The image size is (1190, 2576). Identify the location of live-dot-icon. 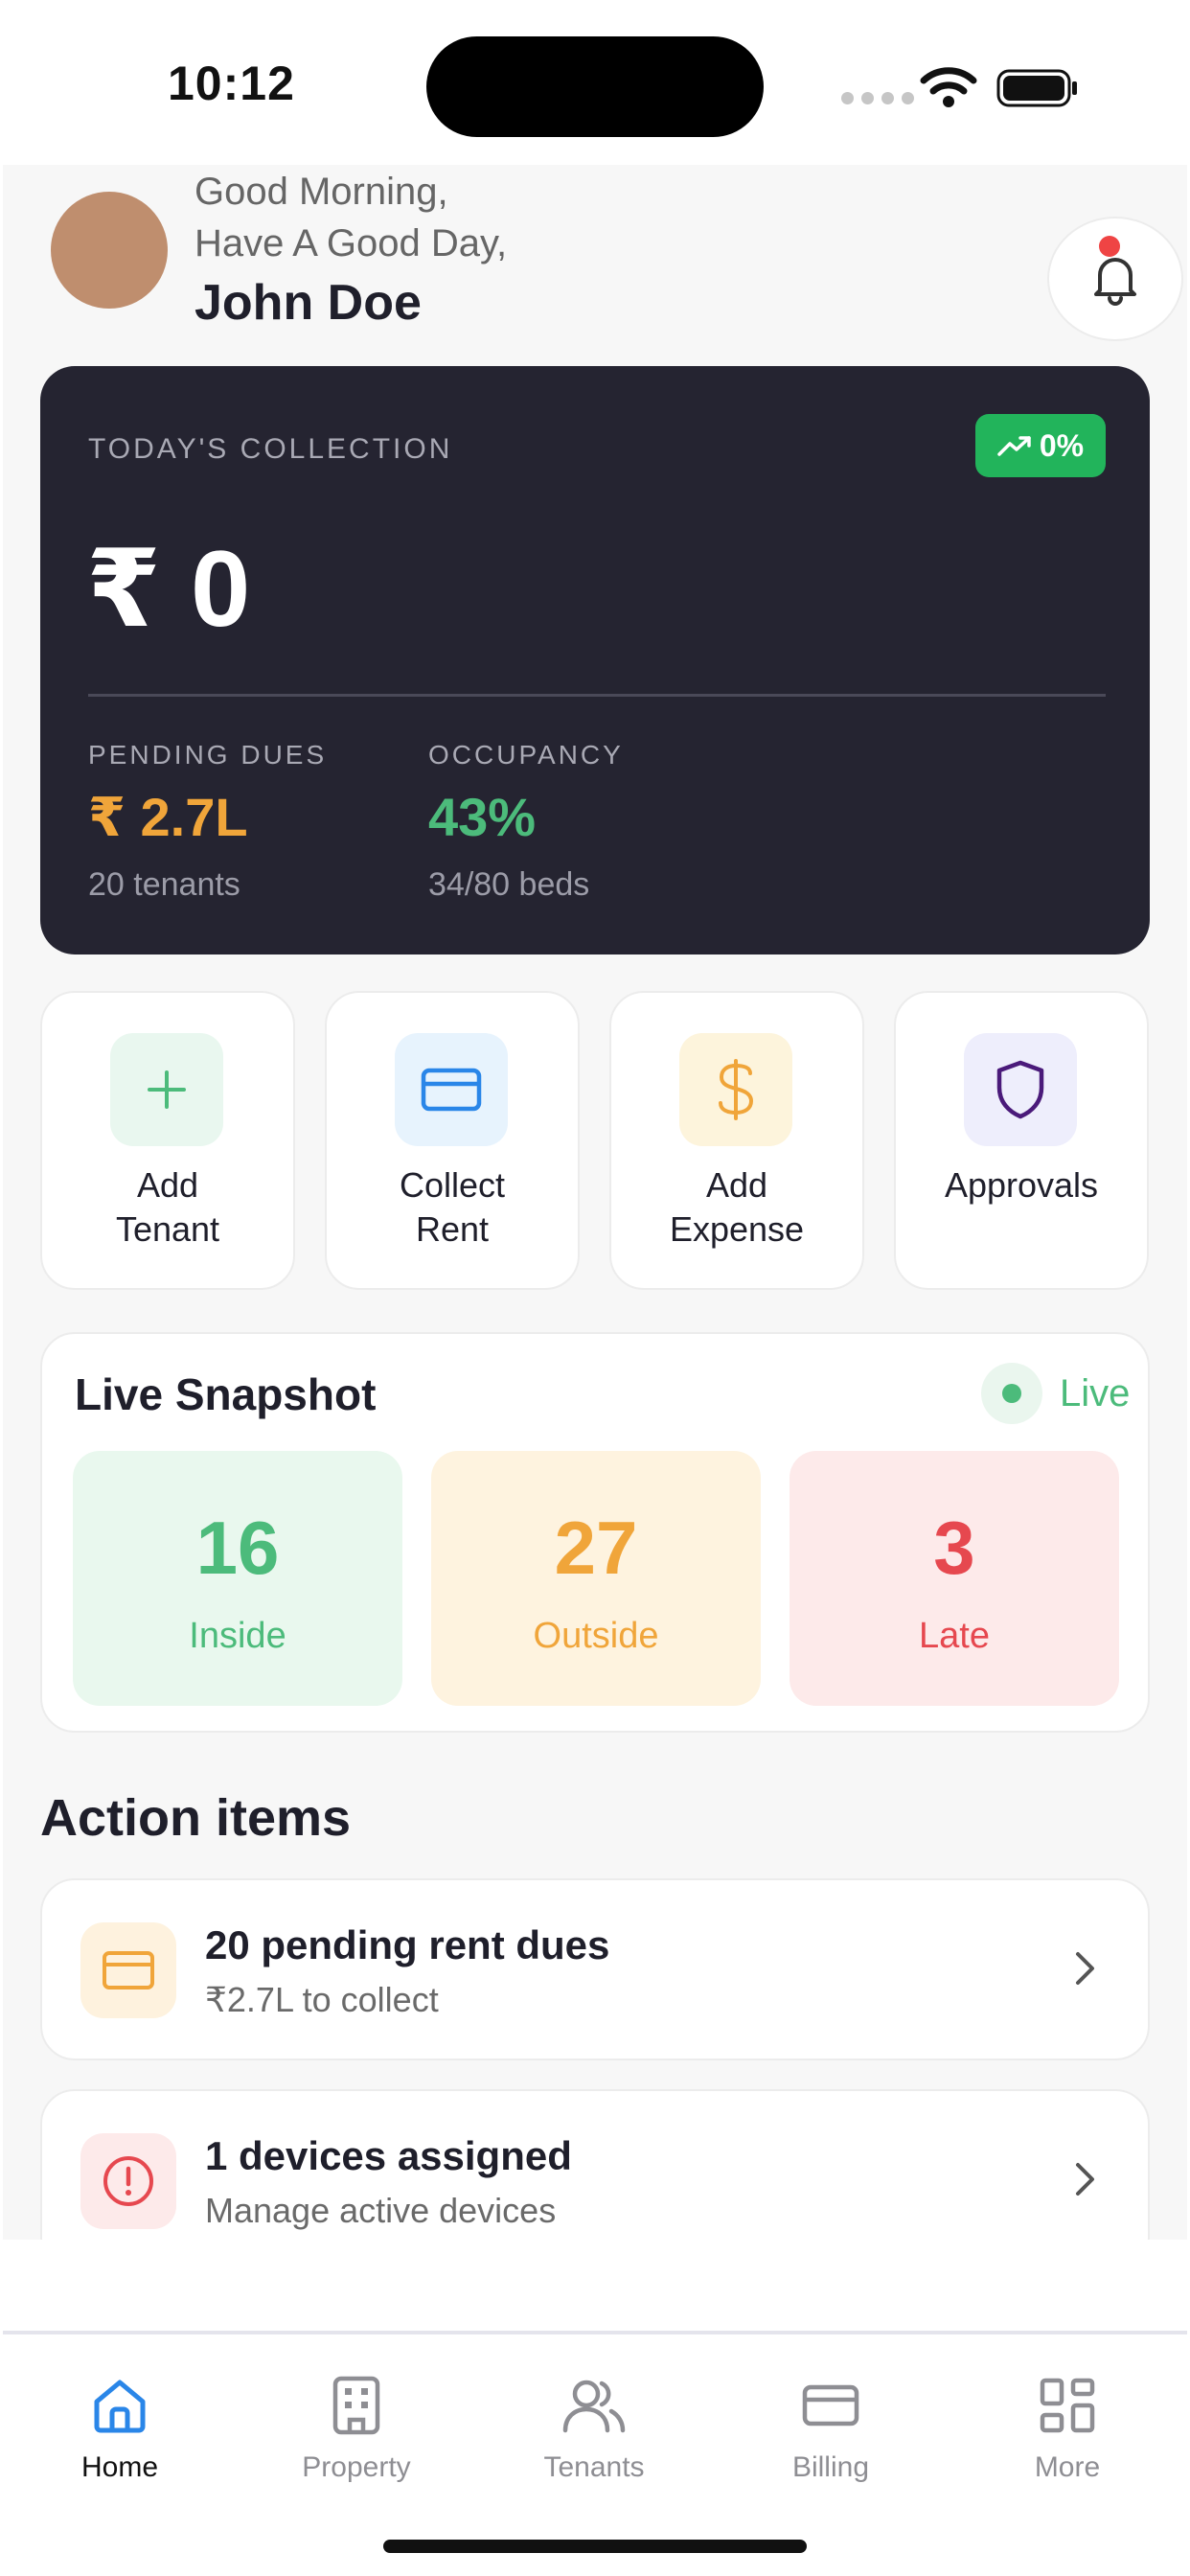
(1012, 1393).